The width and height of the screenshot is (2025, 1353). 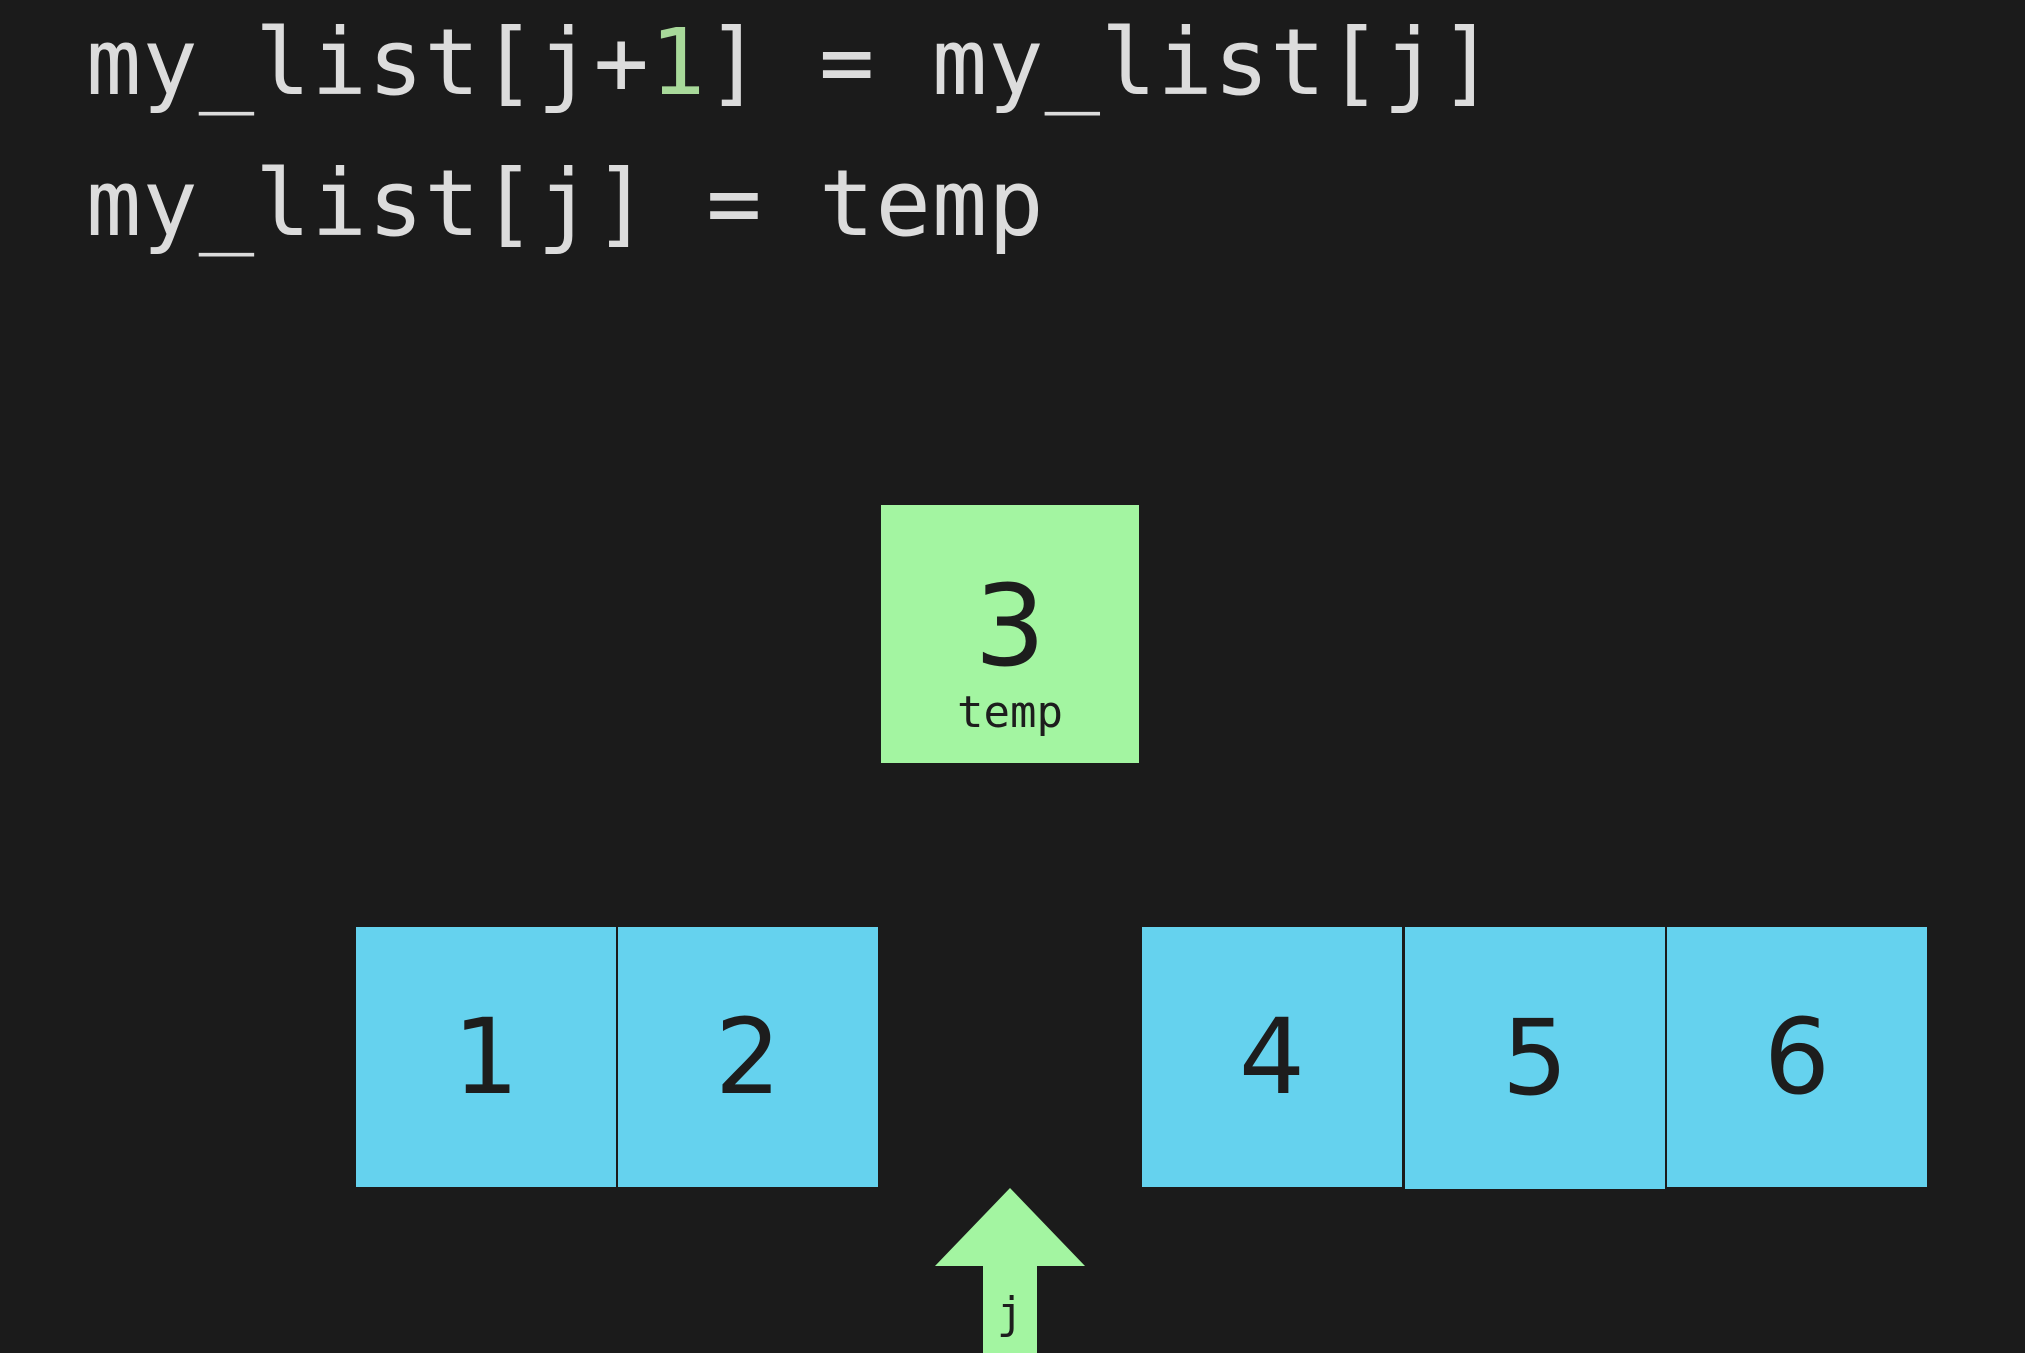 I want to click on list-cell-value: 2, so click(x=748, y=1057).